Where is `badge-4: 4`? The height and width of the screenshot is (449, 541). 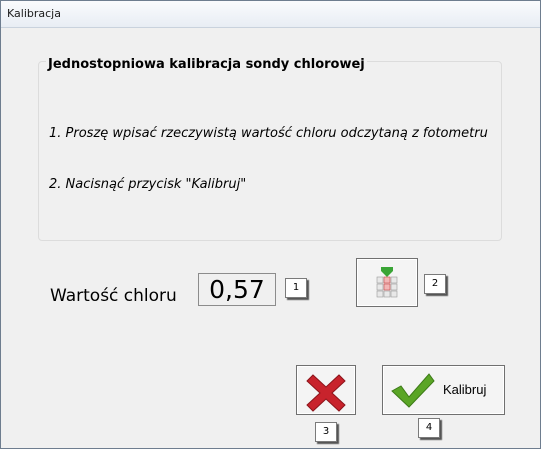 badge-4: 4 is located at coordinates (429, 428).